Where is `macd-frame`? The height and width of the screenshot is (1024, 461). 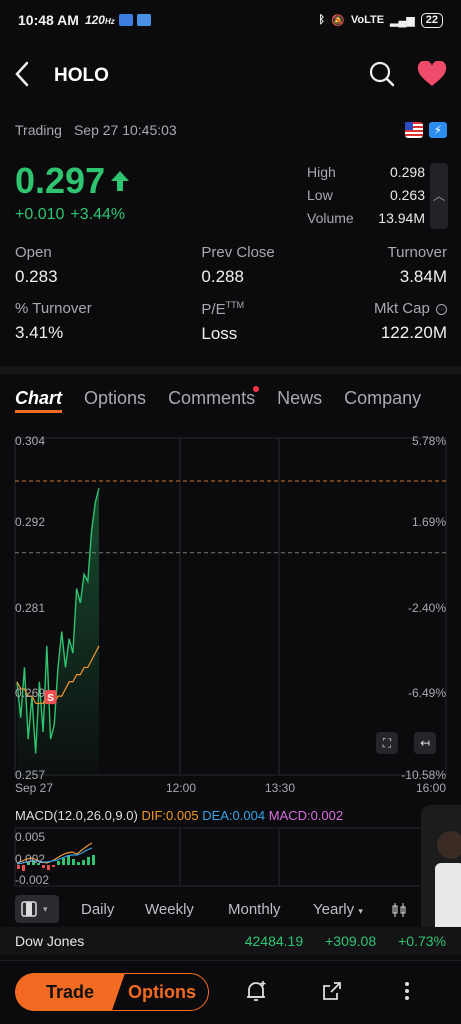
macd-frame is located at coordinates (230, 857).